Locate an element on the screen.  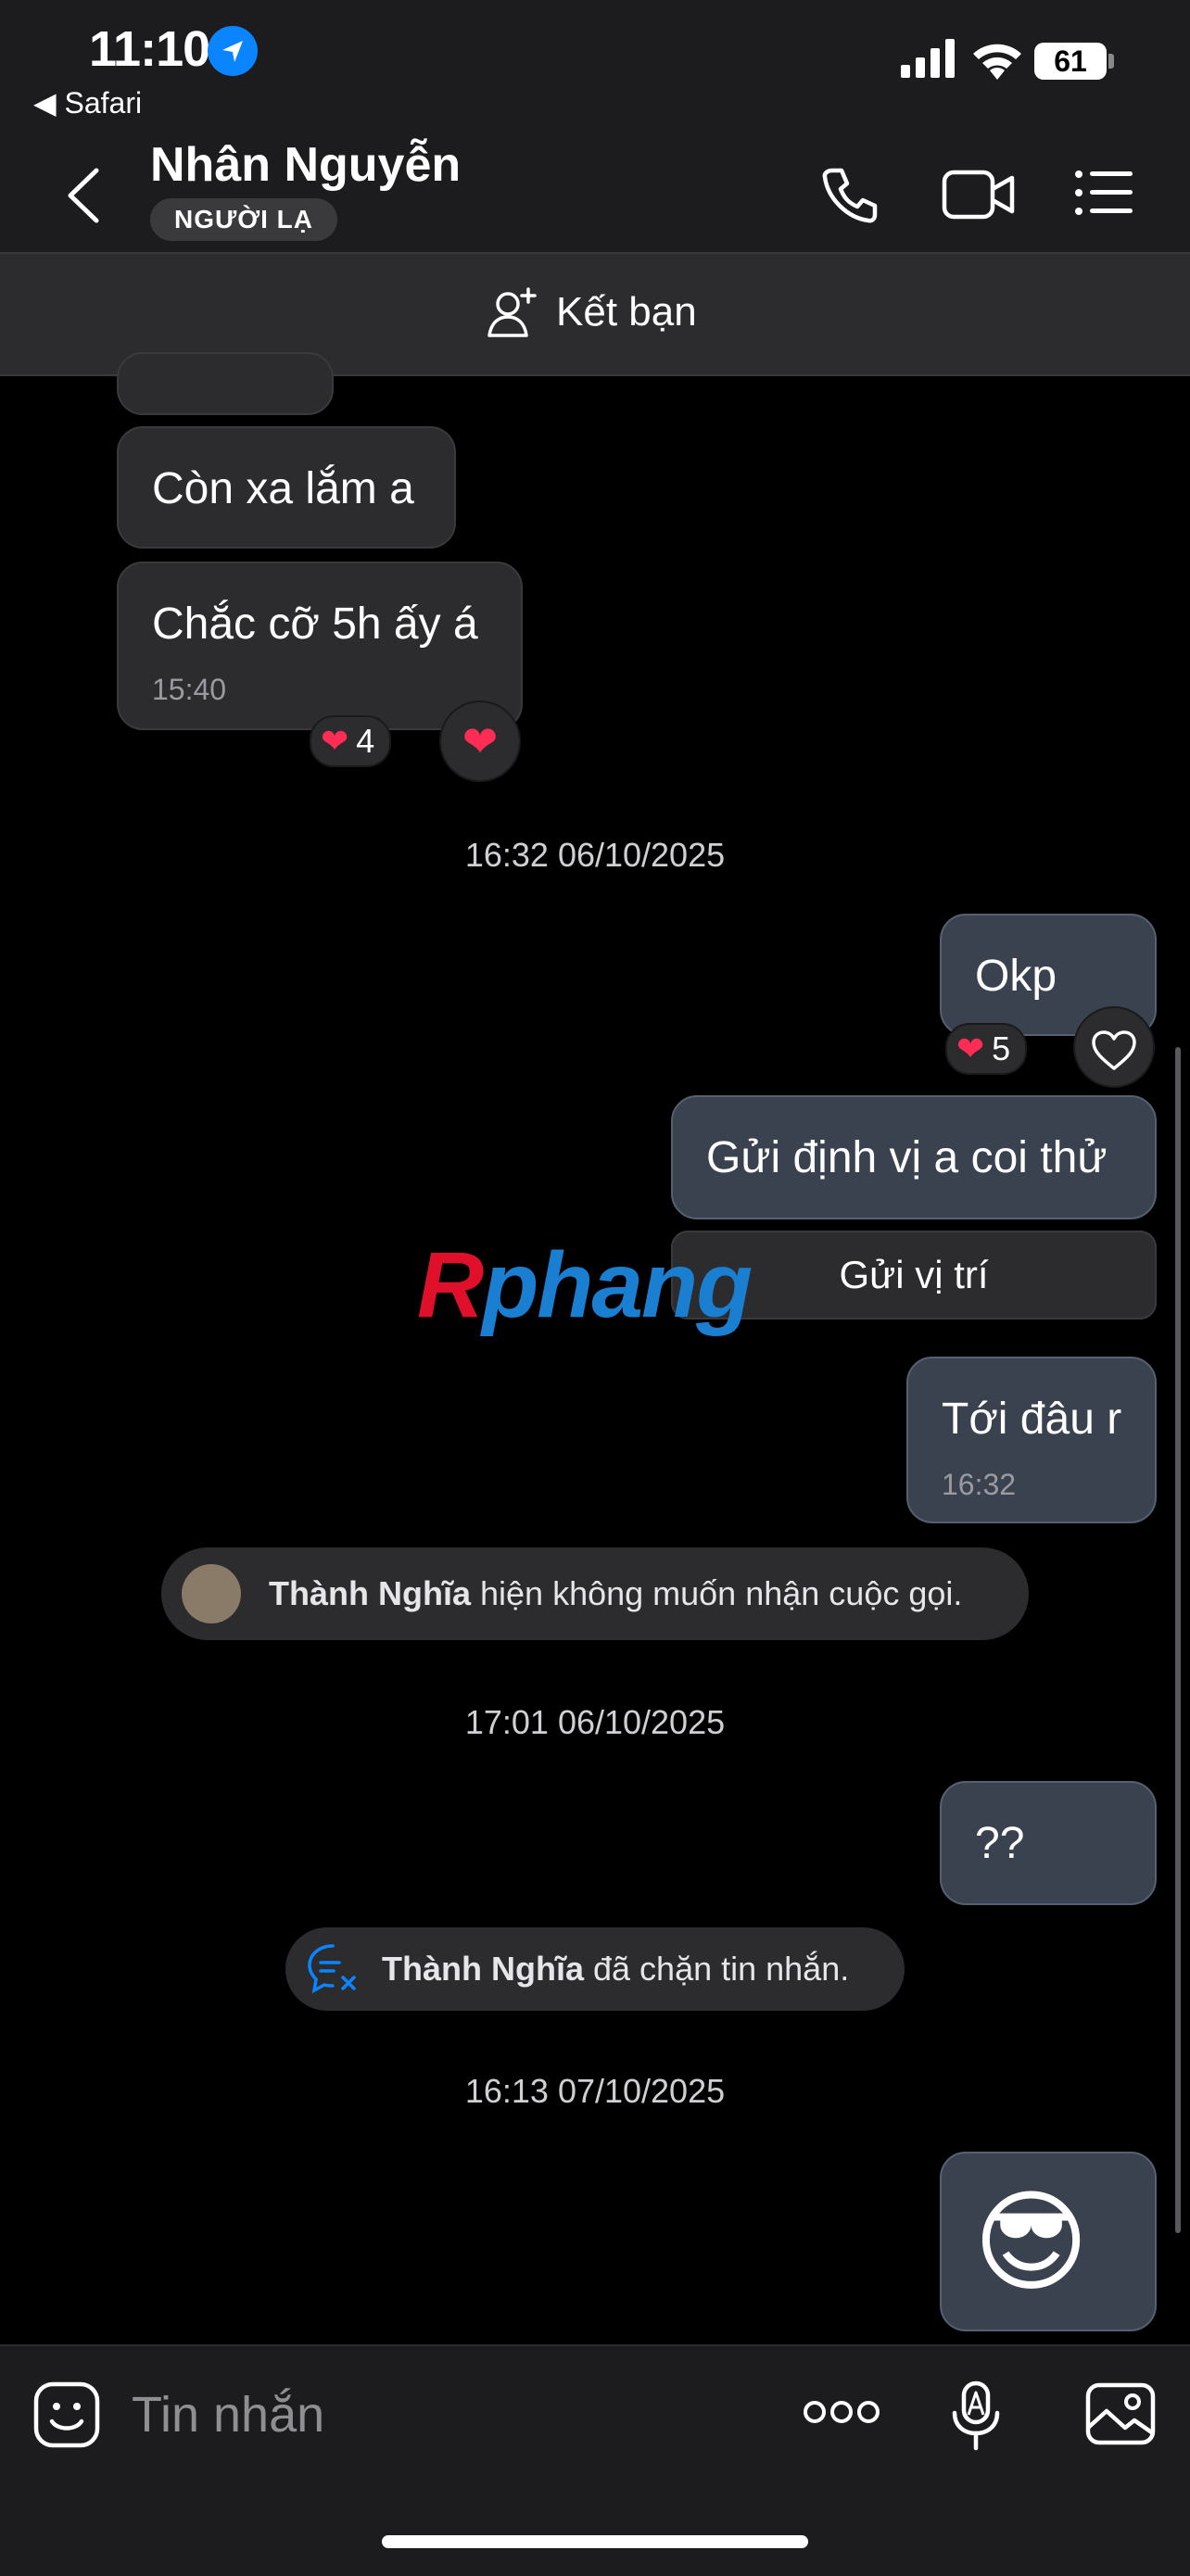
heart-outline-icon is located at coordinates (1114, 1050).